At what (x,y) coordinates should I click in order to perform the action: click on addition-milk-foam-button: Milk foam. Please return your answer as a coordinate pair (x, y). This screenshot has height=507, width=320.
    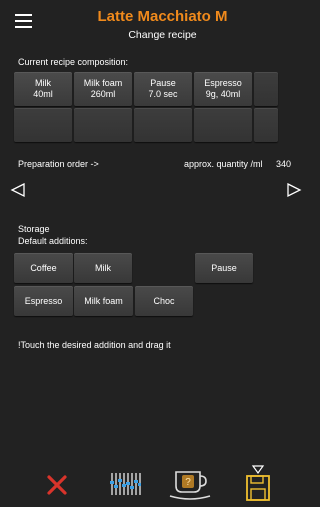
    Looking at the image, I should click on (103, 301).